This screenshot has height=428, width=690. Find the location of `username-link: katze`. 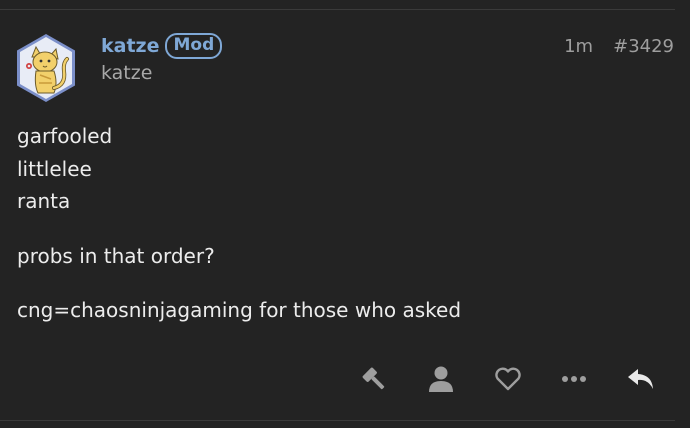

username-link: katze is located at coordinates (130, 46).